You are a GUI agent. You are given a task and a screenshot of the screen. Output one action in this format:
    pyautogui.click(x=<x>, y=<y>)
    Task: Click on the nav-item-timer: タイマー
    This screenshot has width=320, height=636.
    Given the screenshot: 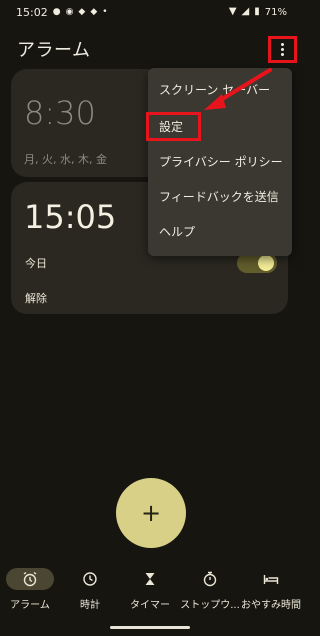 What is the action you would take?
    pyautogui.click(x=150, y=588)
    